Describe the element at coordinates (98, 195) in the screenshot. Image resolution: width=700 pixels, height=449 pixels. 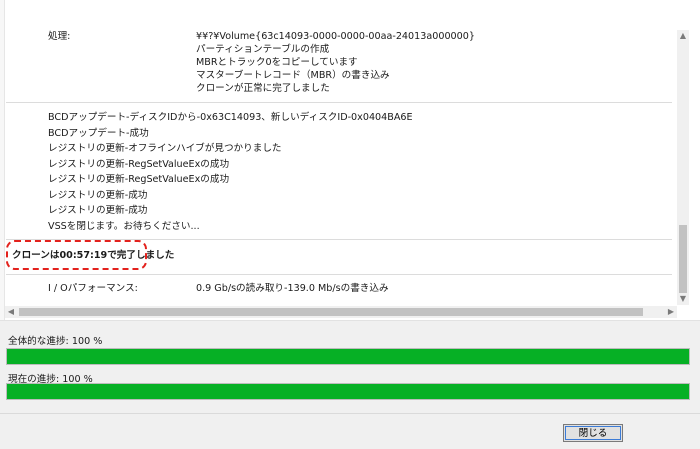
I see `detail-line-registry-success-1: レジストリの更新-成功` at that location.